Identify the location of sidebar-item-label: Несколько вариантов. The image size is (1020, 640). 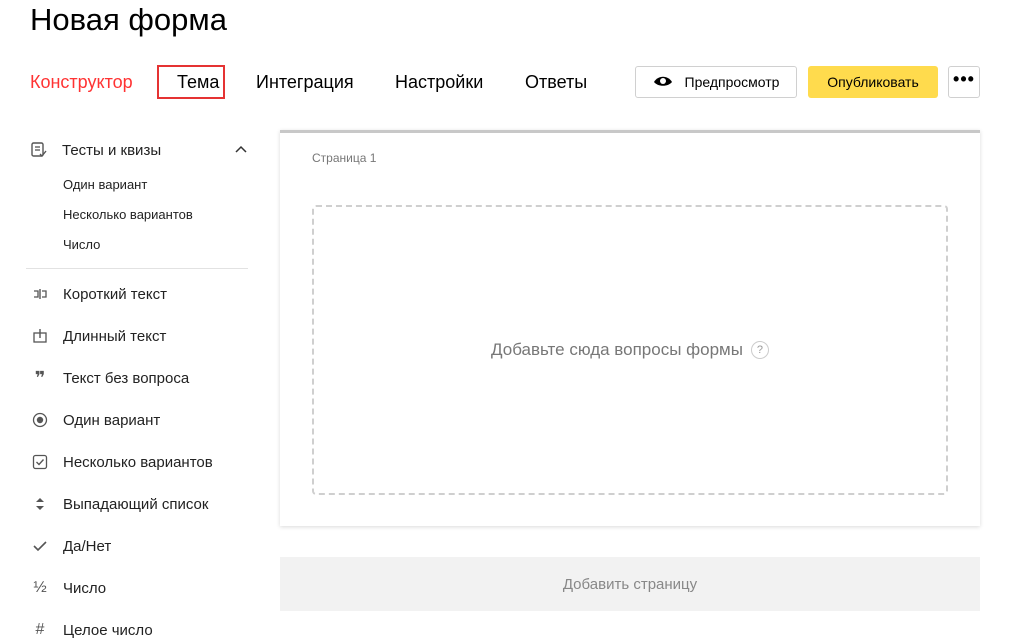
(138, 462).